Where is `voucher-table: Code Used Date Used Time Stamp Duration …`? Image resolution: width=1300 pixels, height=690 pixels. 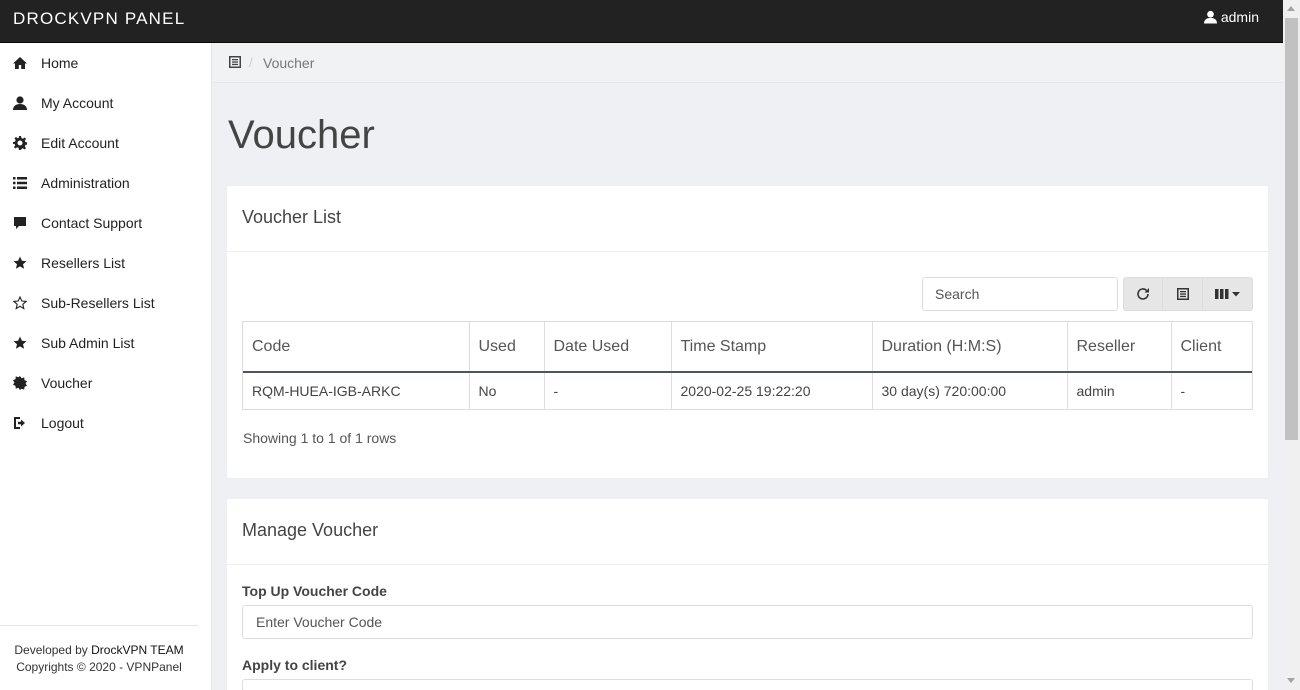 voucher-table: Code Used Date Used Time Stamp Duration … is located at coordinates (747, 365).